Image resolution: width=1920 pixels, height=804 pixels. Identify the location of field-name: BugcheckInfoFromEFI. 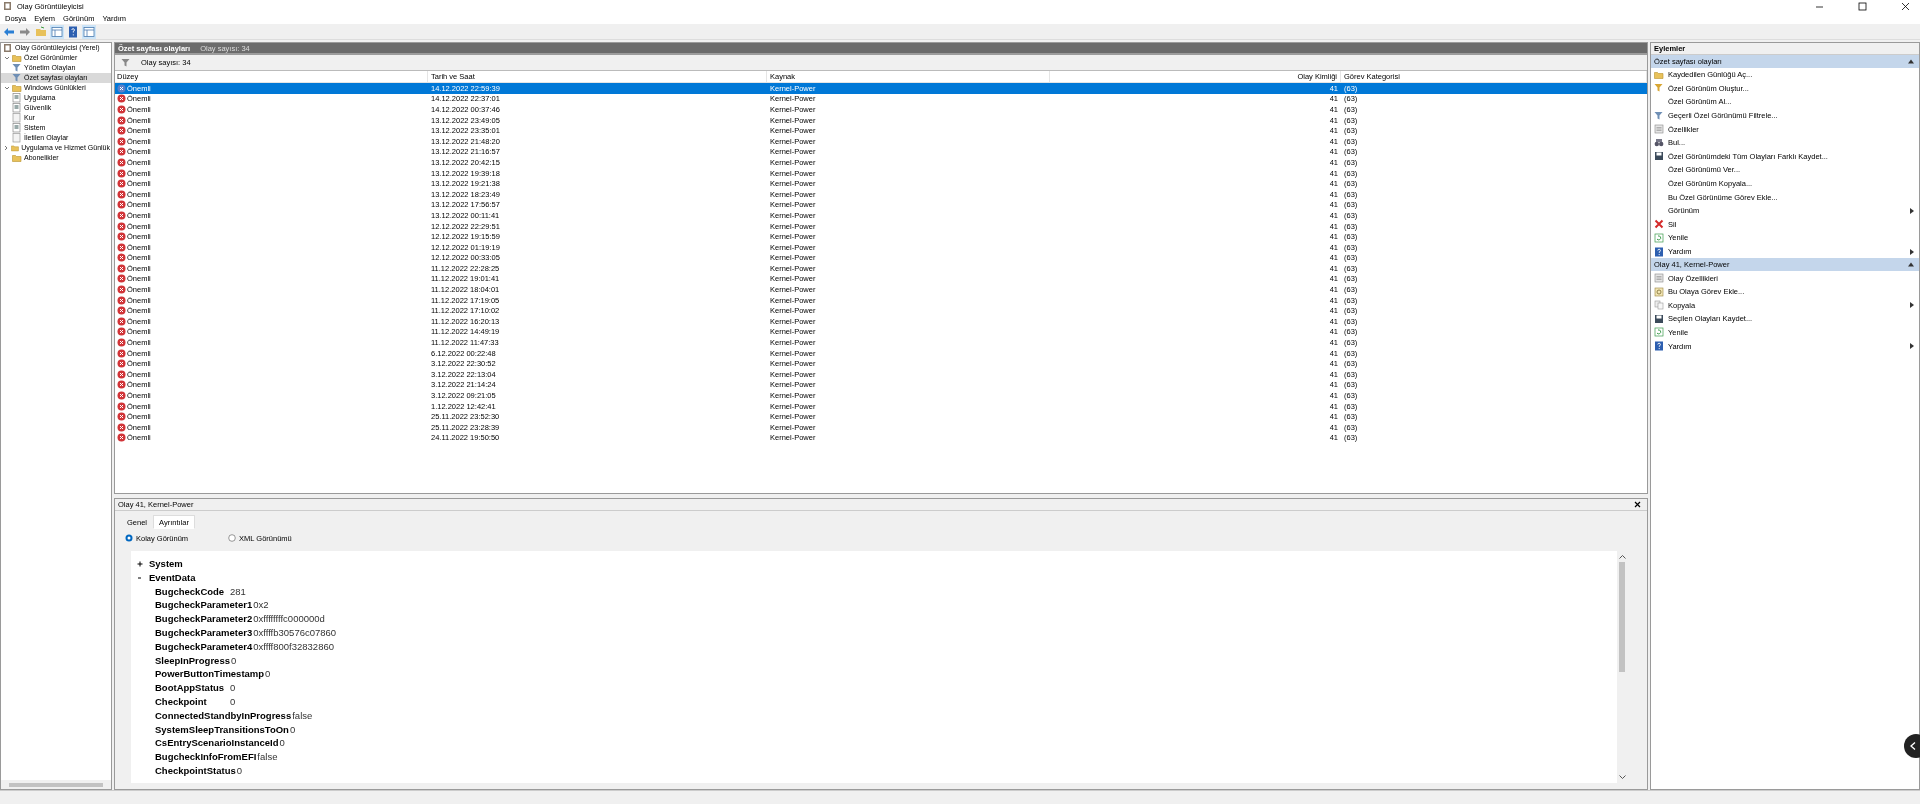
(206, 757).